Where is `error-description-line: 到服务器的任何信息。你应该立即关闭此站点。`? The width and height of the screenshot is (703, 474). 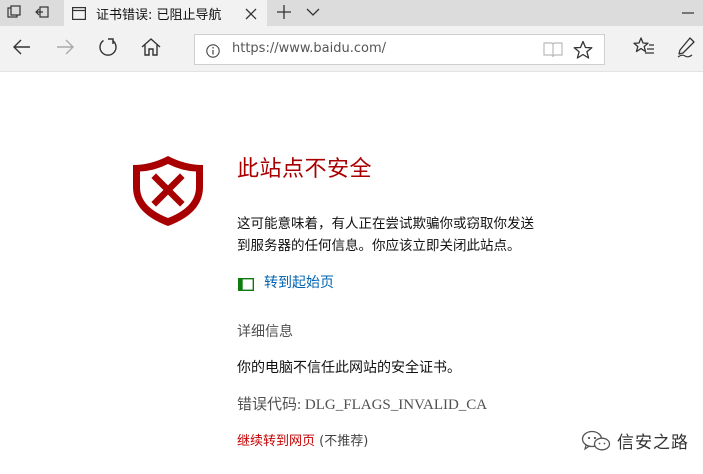 error-description-line: 到服务器的任何信息。你应该立即关闭此站点。 is located at coordinates (379, 246).